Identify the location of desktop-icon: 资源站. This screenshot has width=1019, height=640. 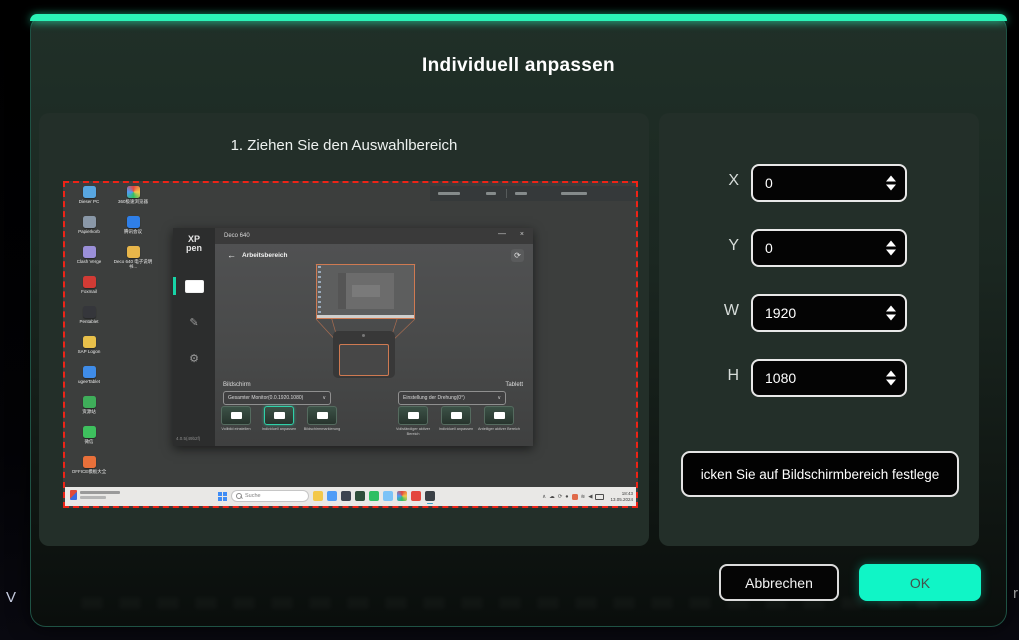
(89, 405).